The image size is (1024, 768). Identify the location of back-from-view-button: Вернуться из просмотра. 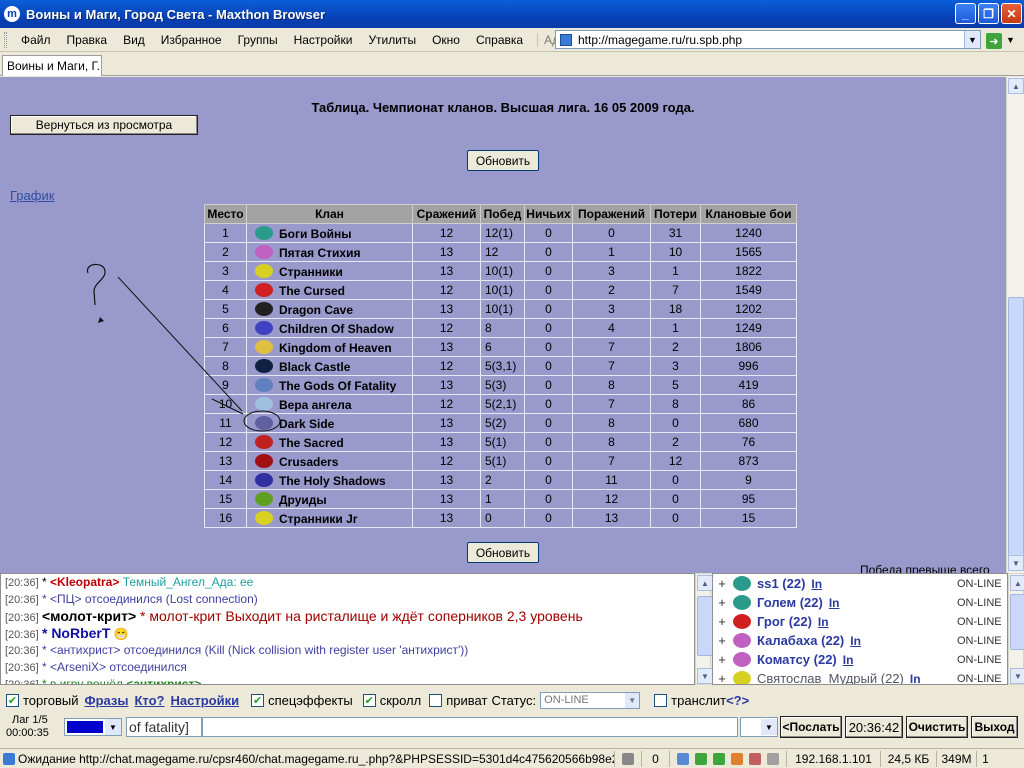
(104, 125).